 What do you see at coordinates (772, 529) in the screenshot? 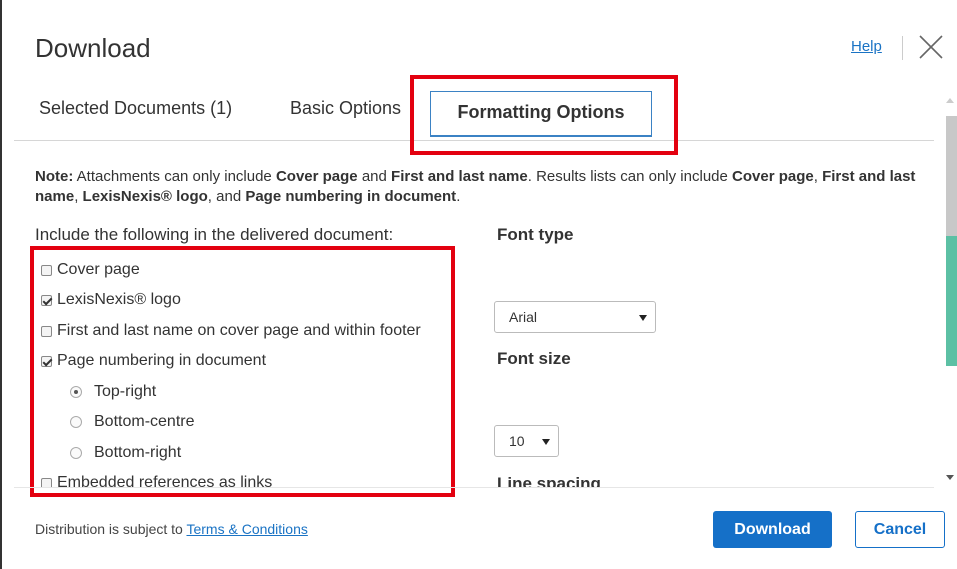
I see `download-button: Download` at bounding box center [772, 529].